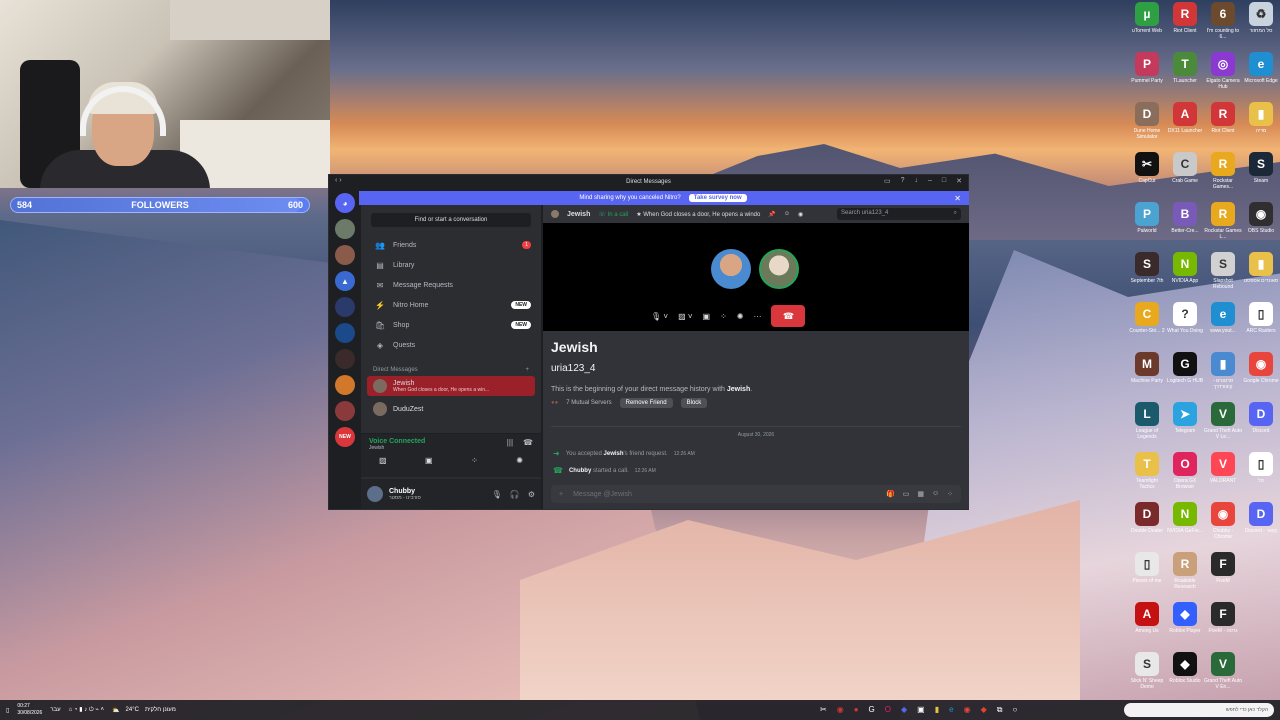 The width and height of the screenshot is (1280, 720). Describe the element at coordinates (1223, 527) in the screenshot. I see `desktop-shortcut: ◉ Chubby - Chrome` at that location.